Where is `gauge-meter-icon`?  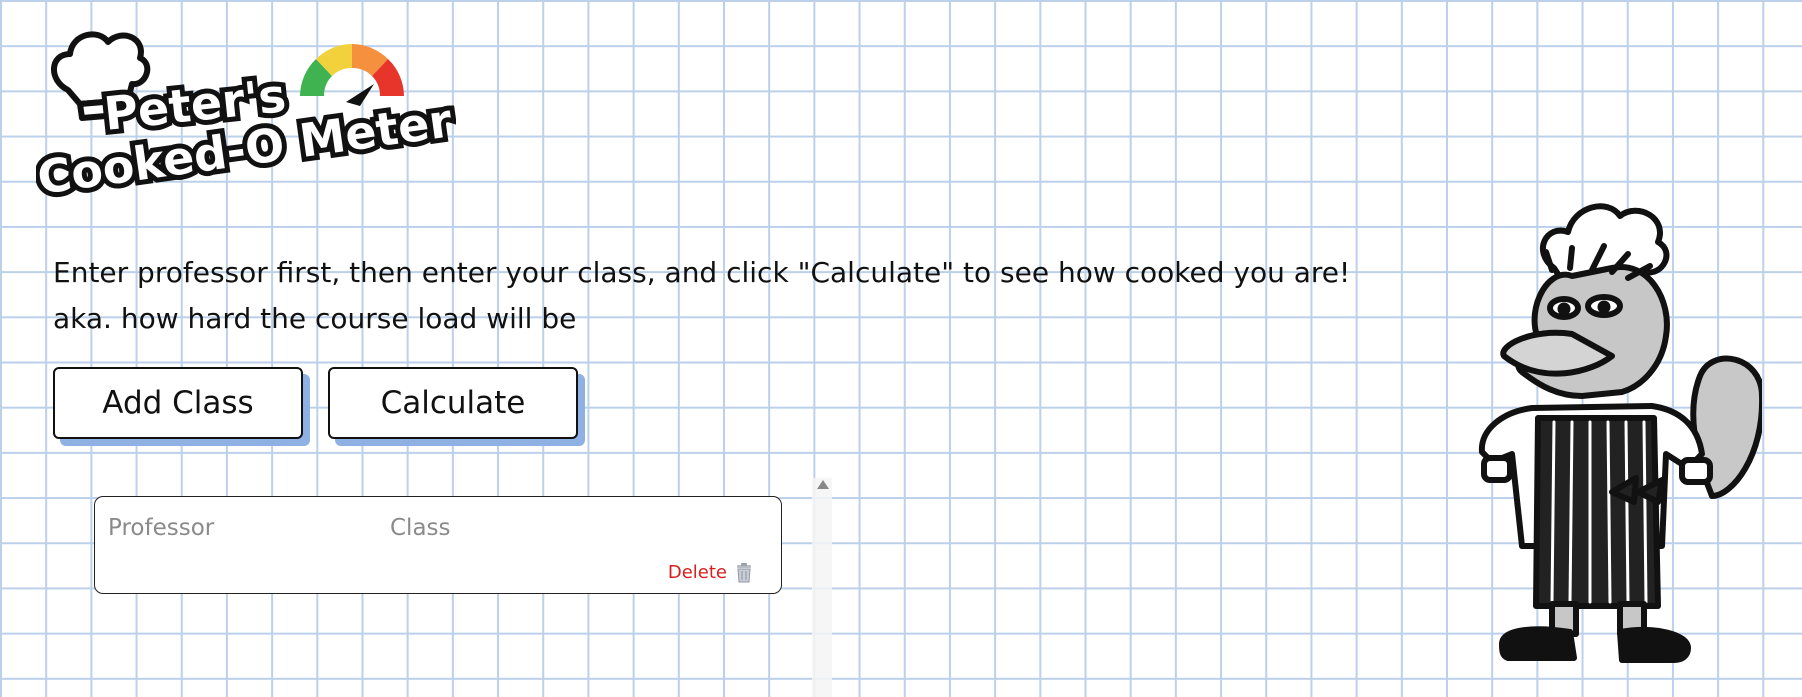
gauge-meter-icon is located at coordinates (352, 75).